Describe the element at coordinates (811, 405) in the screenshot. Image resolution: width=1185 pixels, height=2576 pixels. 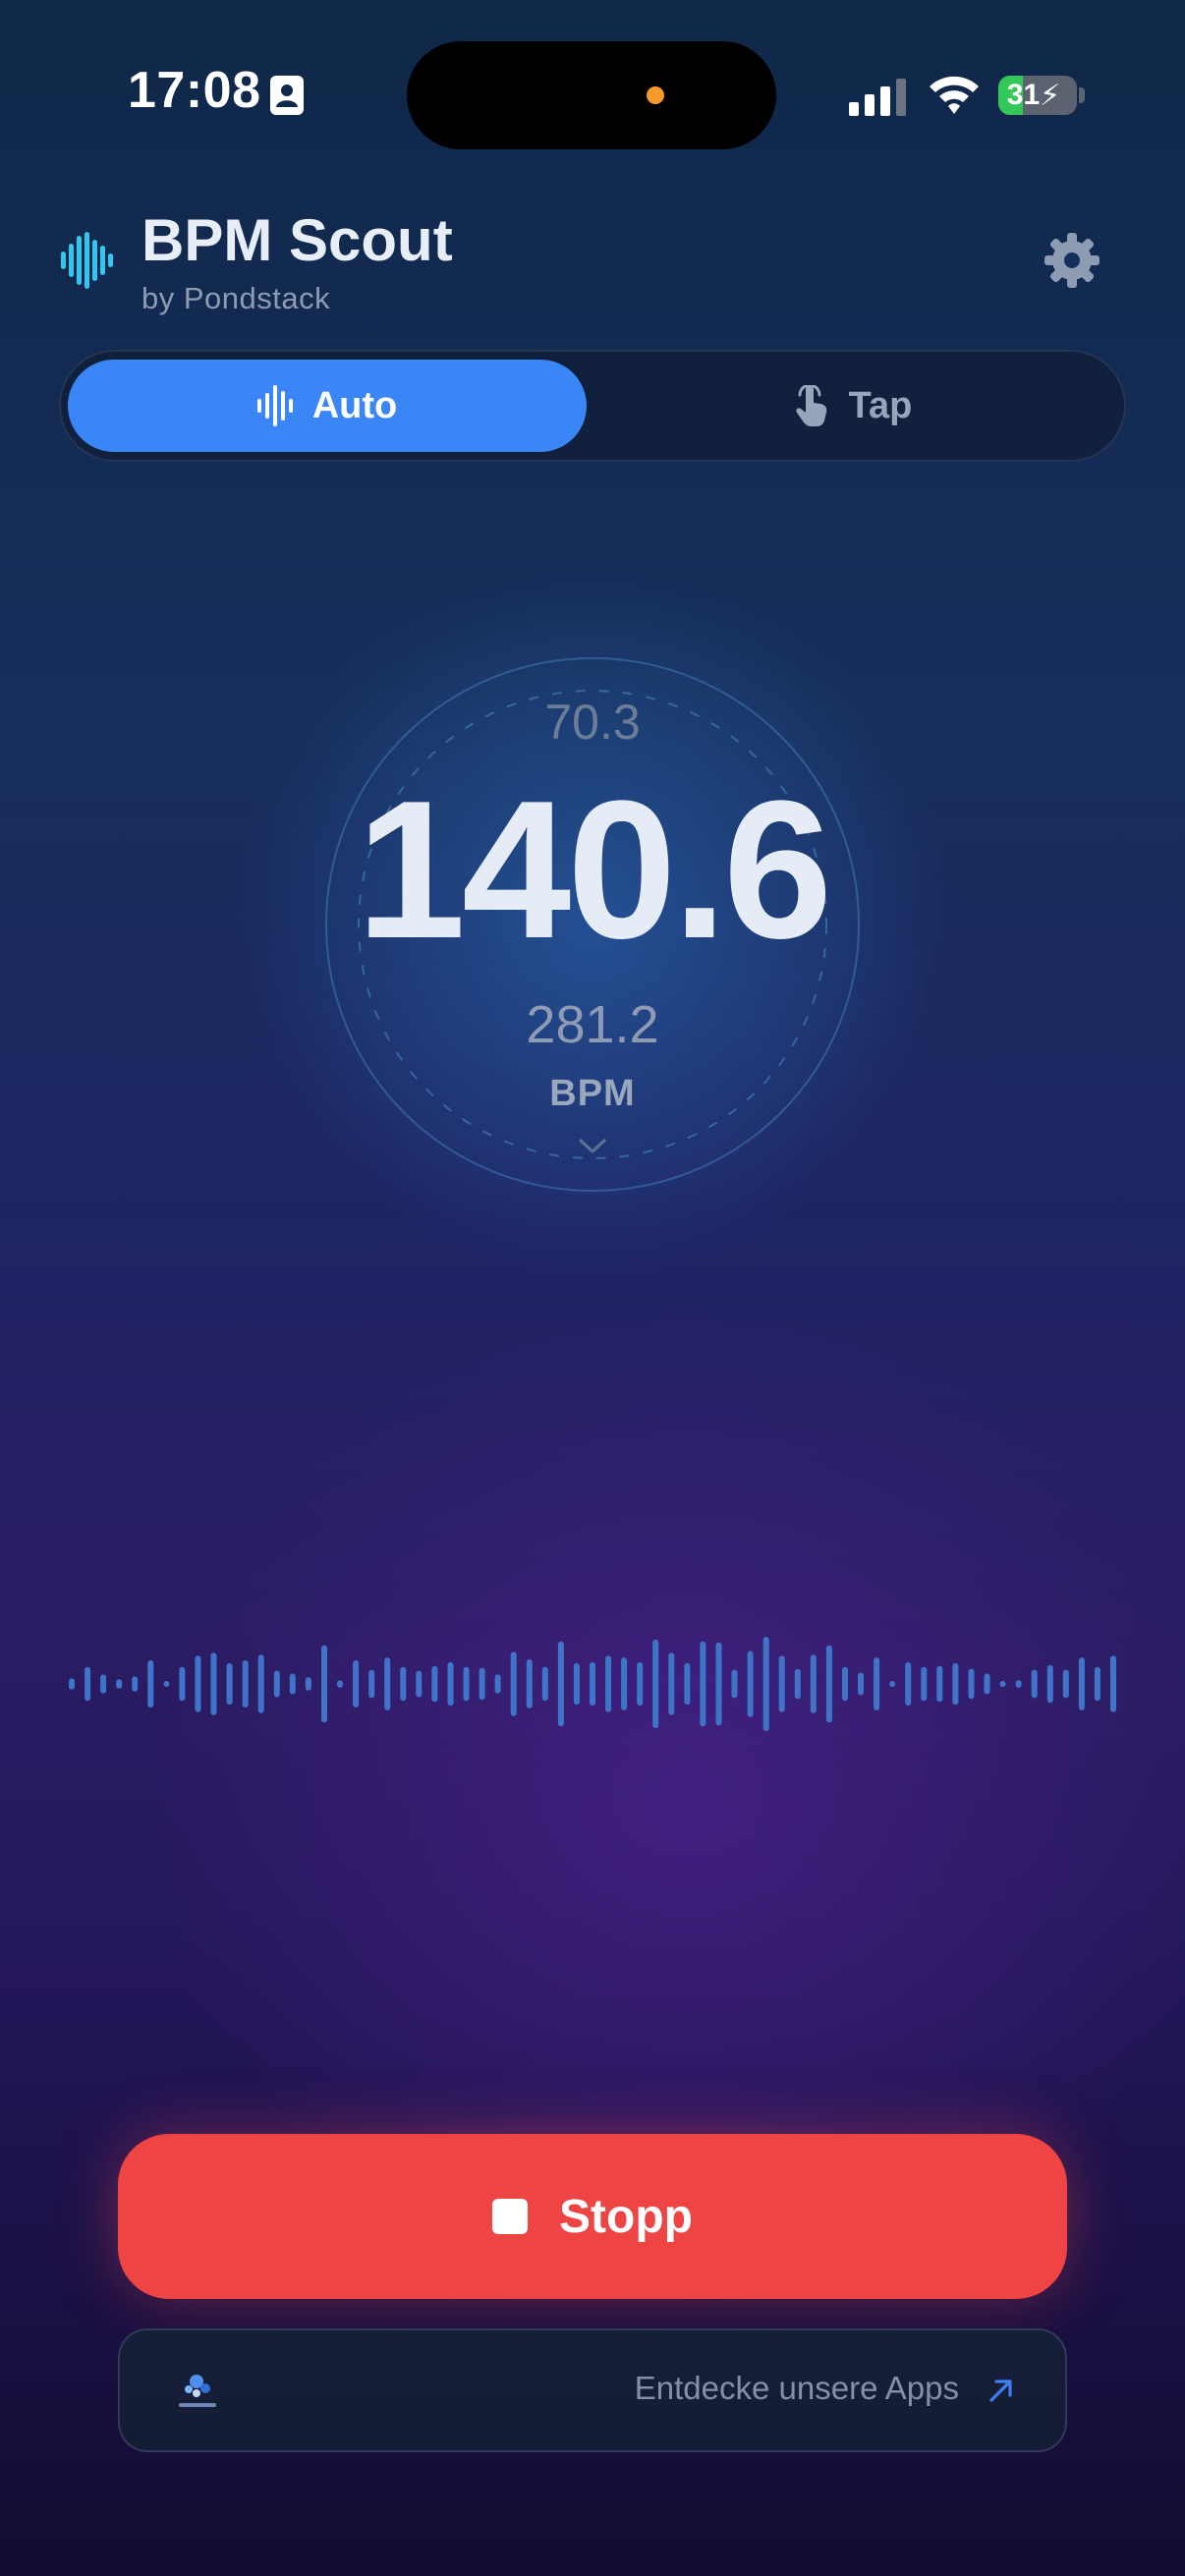
I see `tap-hand-icon` at that location.